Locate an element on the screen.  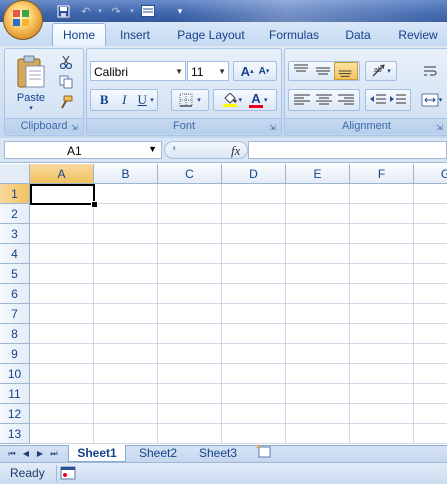
align-middle-icon is located at coordinates (323, 71).